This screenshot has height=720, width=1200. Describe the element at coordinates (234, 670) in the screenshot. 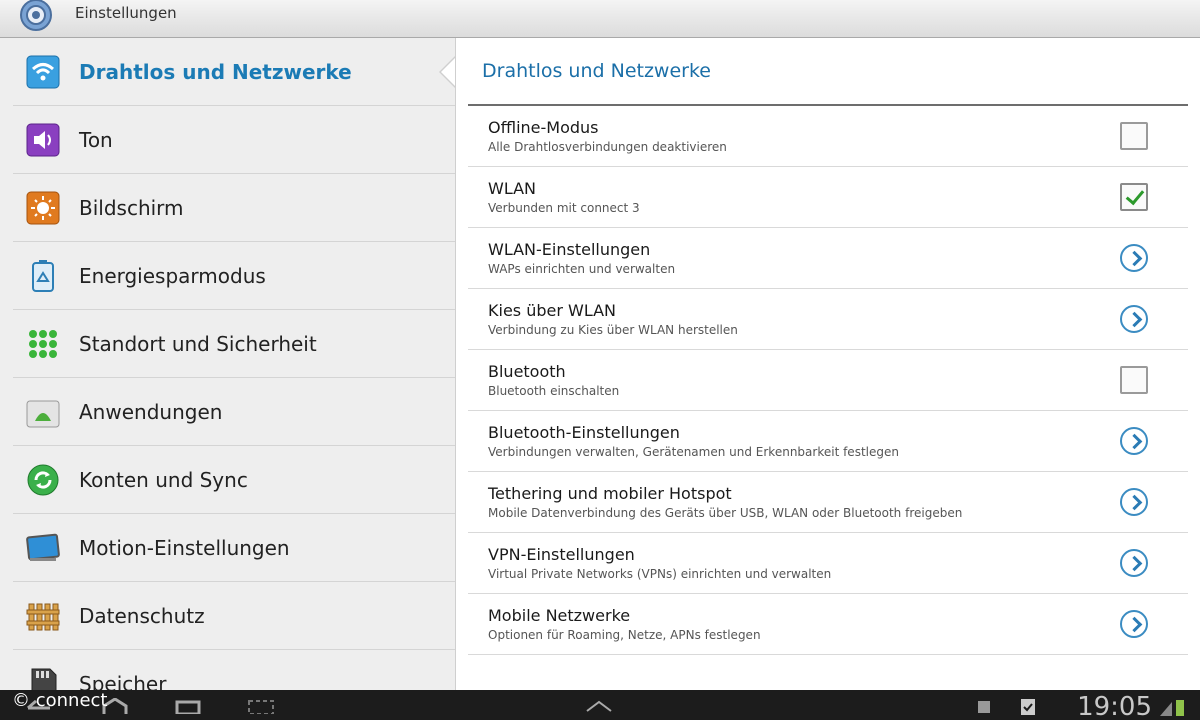

I see `sidebar-item-speicher: Speicher` at that location.